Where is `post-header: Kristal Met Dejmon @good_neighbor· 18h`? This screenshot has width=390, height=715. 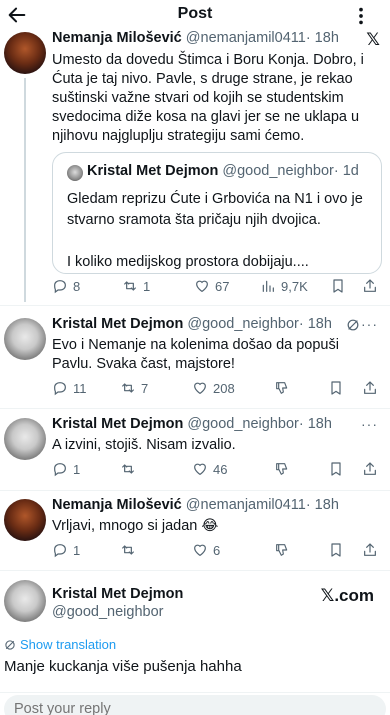
post-header: Kristal Met Dejmon @good_neighbor· 18h is located at coordinates (221, 426).